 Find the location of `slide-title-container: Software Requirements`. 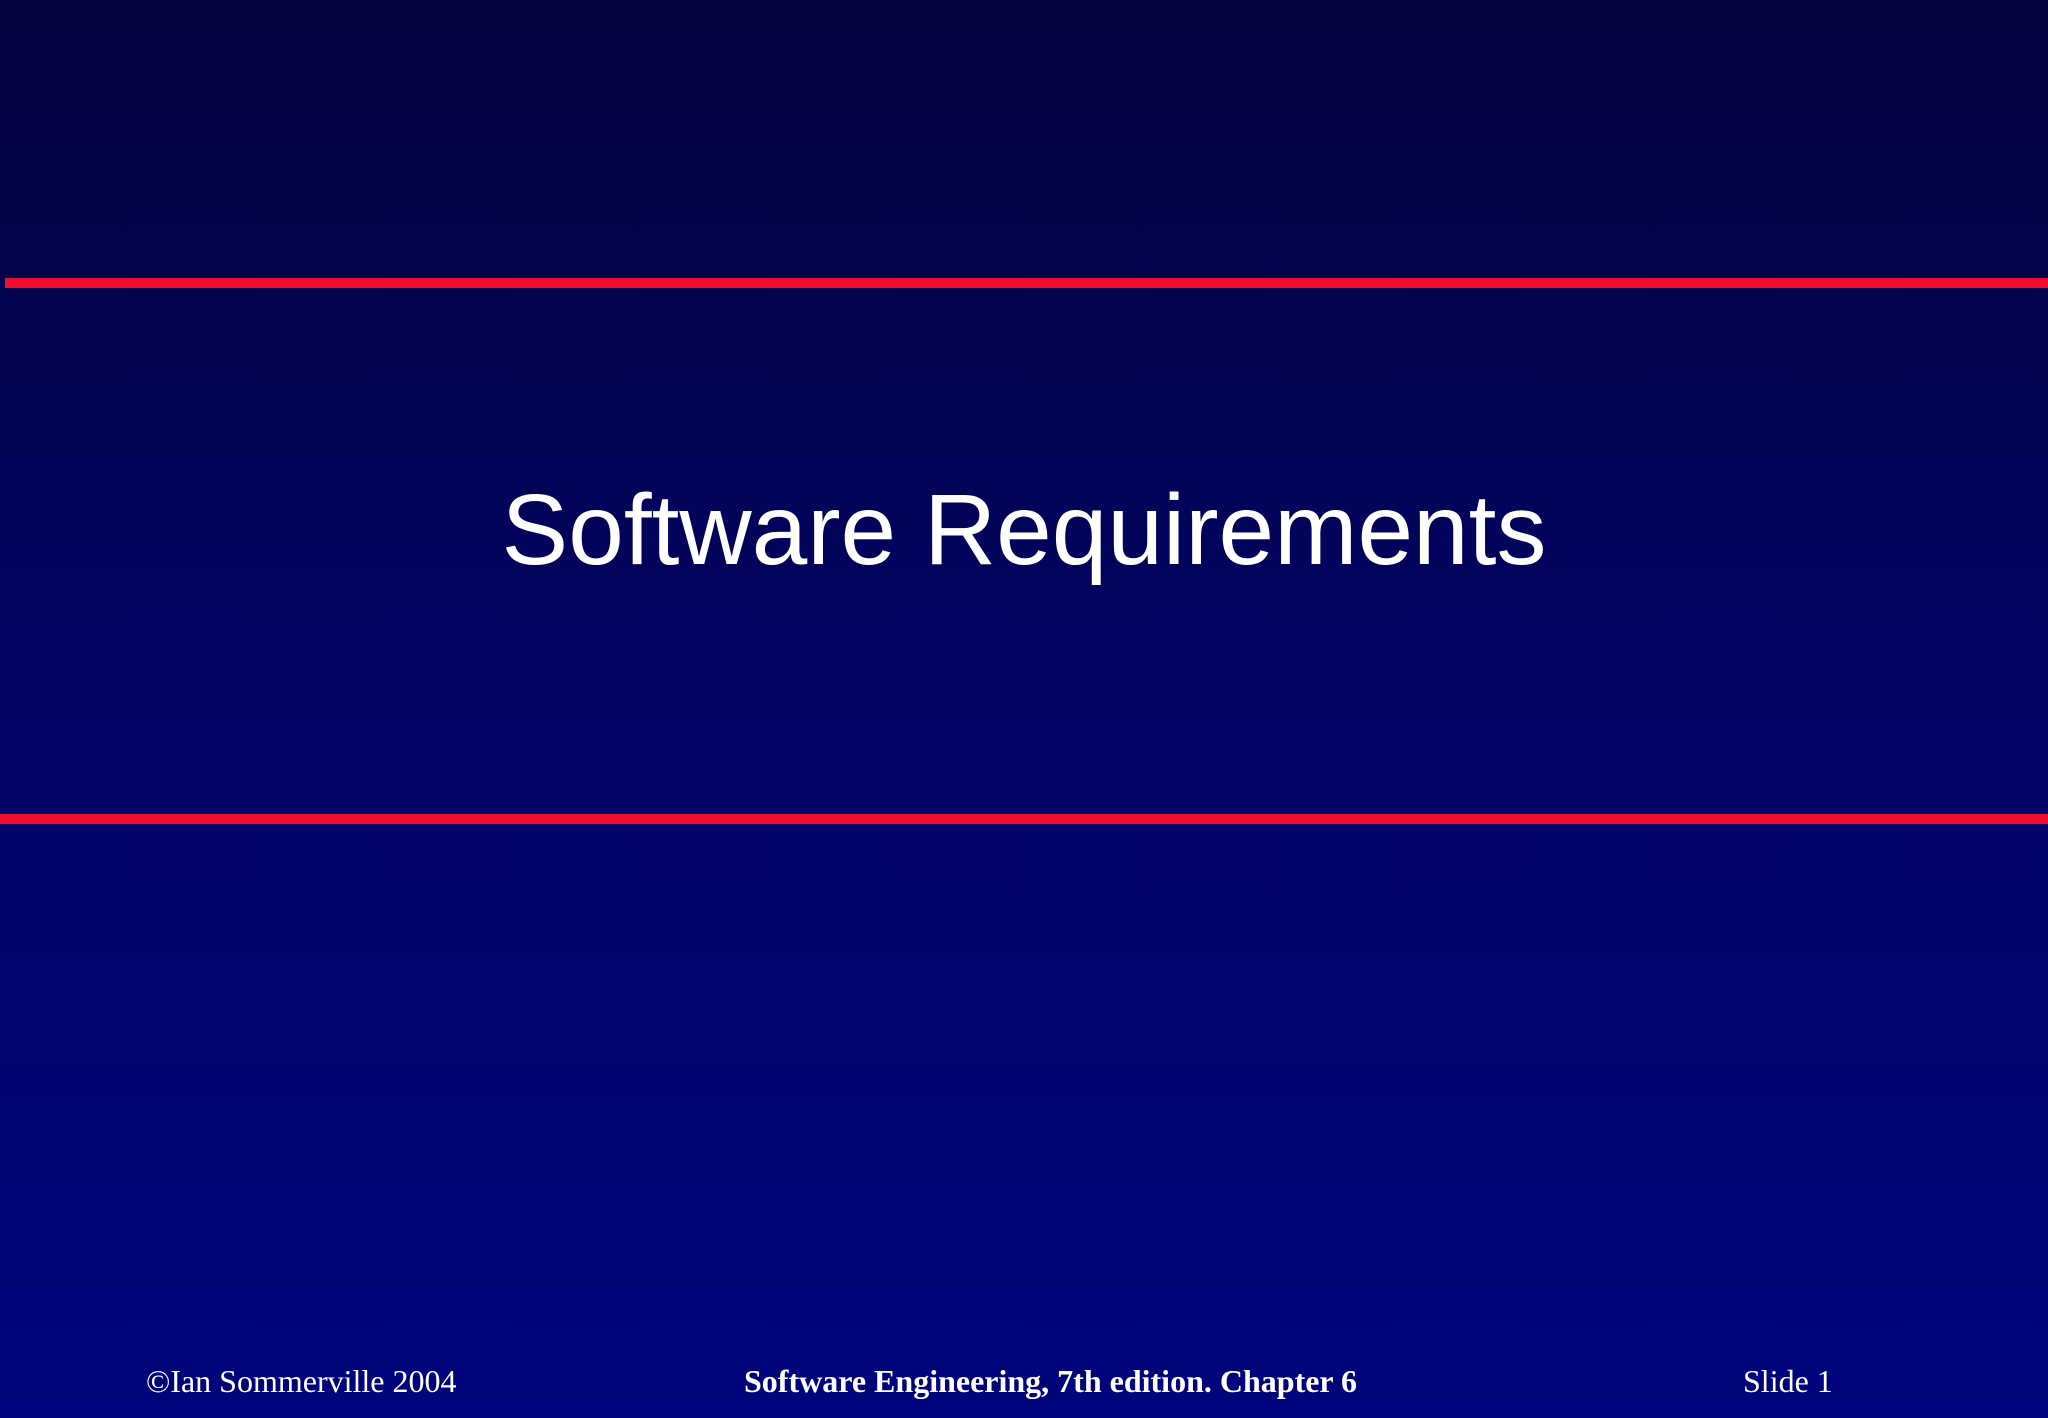

slide-title-container: Software Requirements is located at coordinates (1024, 530).